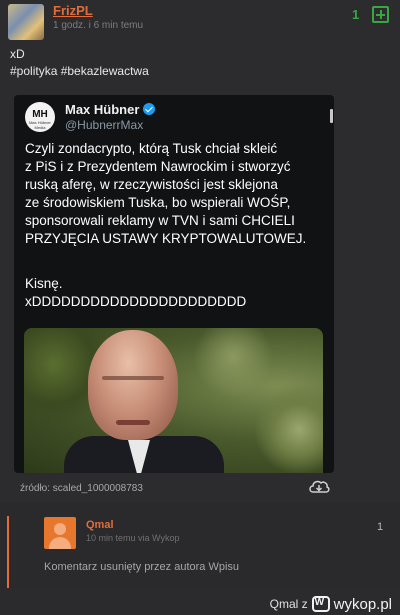 This screenshot has height=615, width=400. I want to click on tweet-avatar-text: MH, so click(40, 114).